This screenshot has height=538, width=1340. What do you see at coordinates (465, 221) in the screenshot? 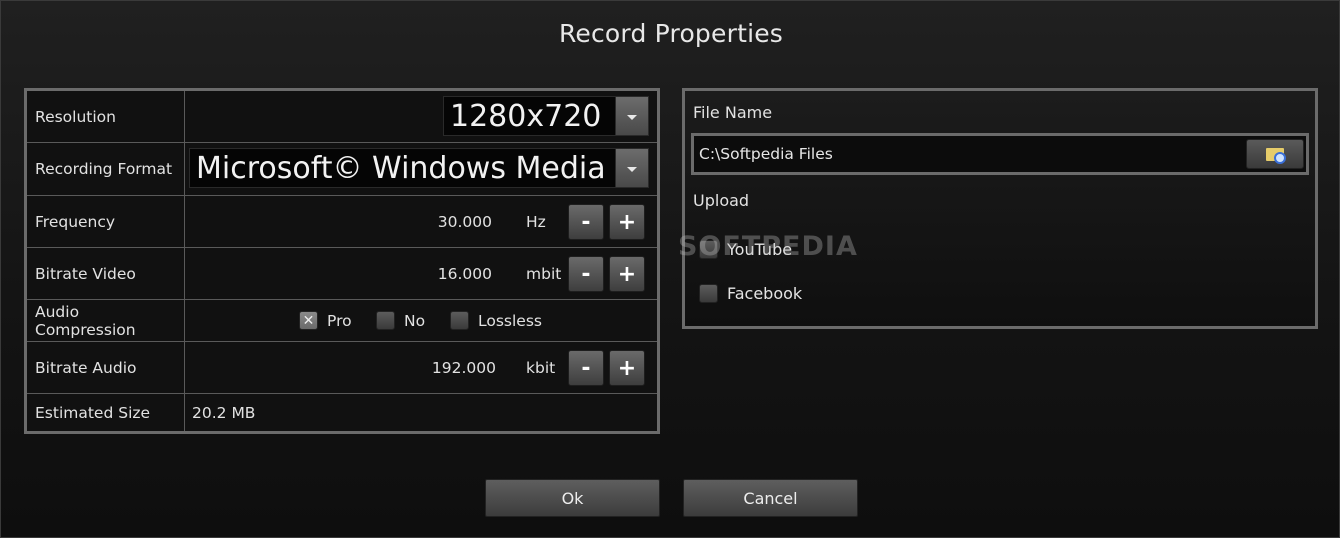
I see `frequency-value: 30.000` at bounding box center [465, 221].